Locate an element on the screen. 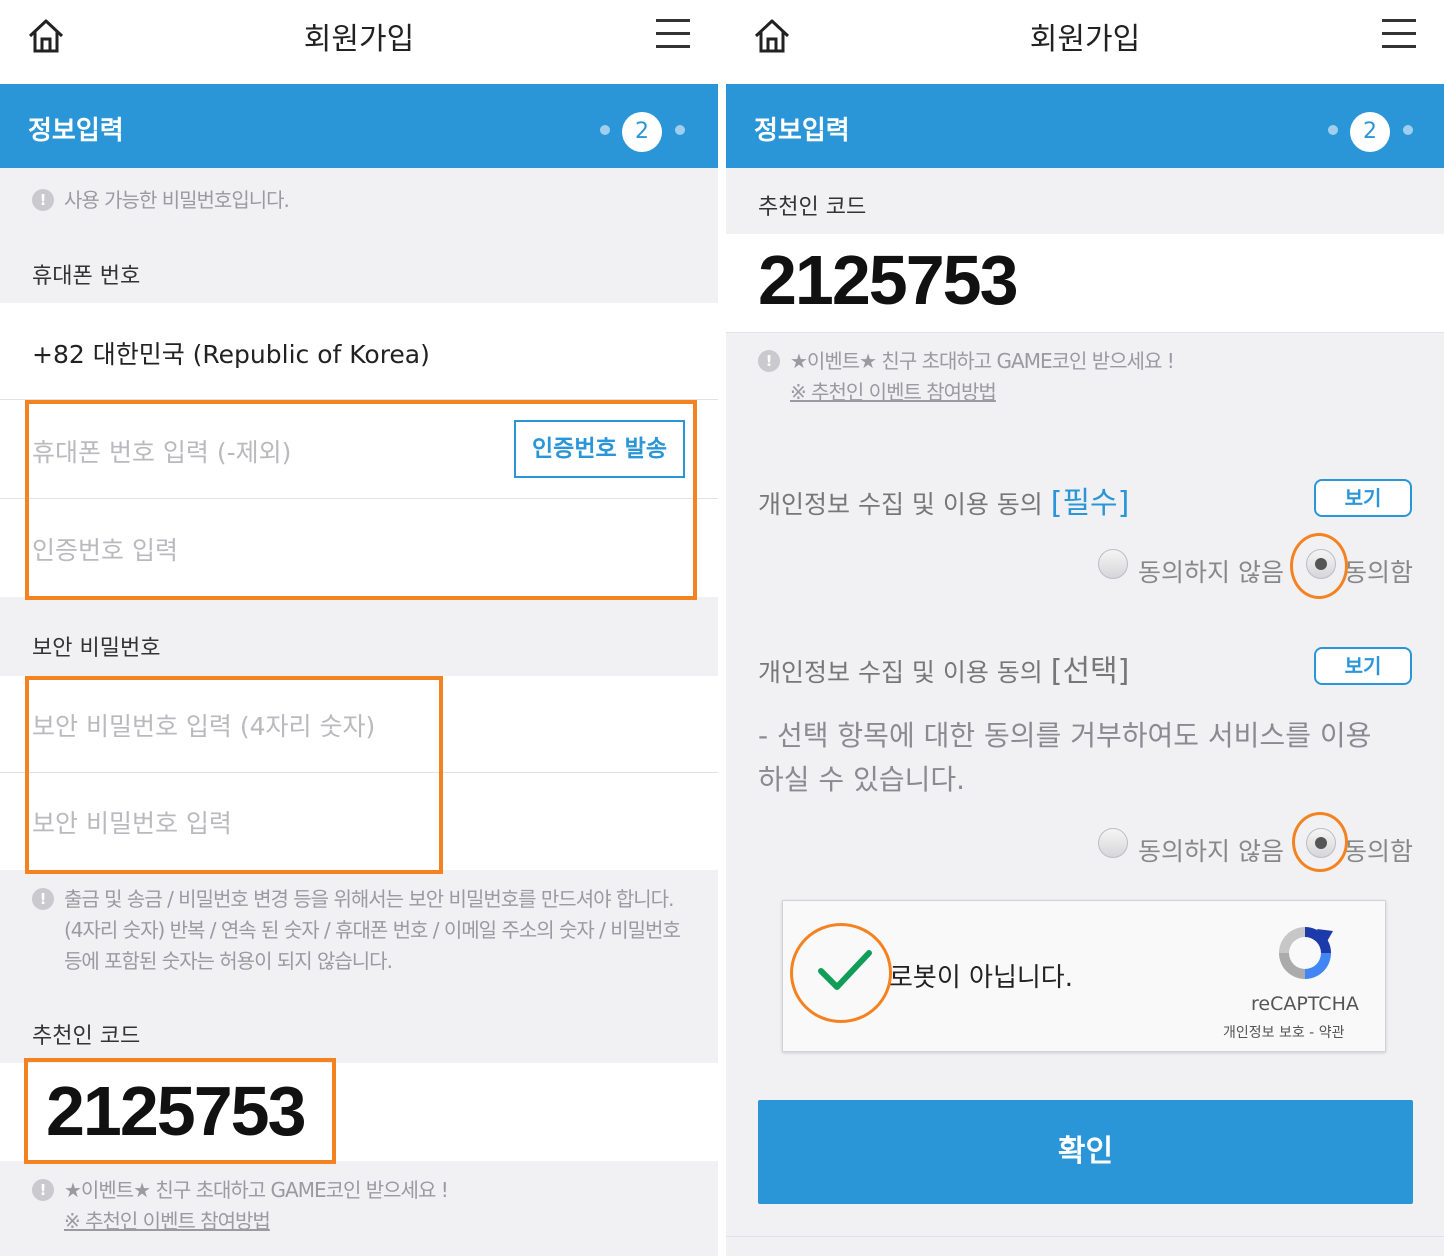 The height and width of the screenshot is (1256, 1444). verification-code-input: 인증번호 입력 is located at coordinates (105, 549).